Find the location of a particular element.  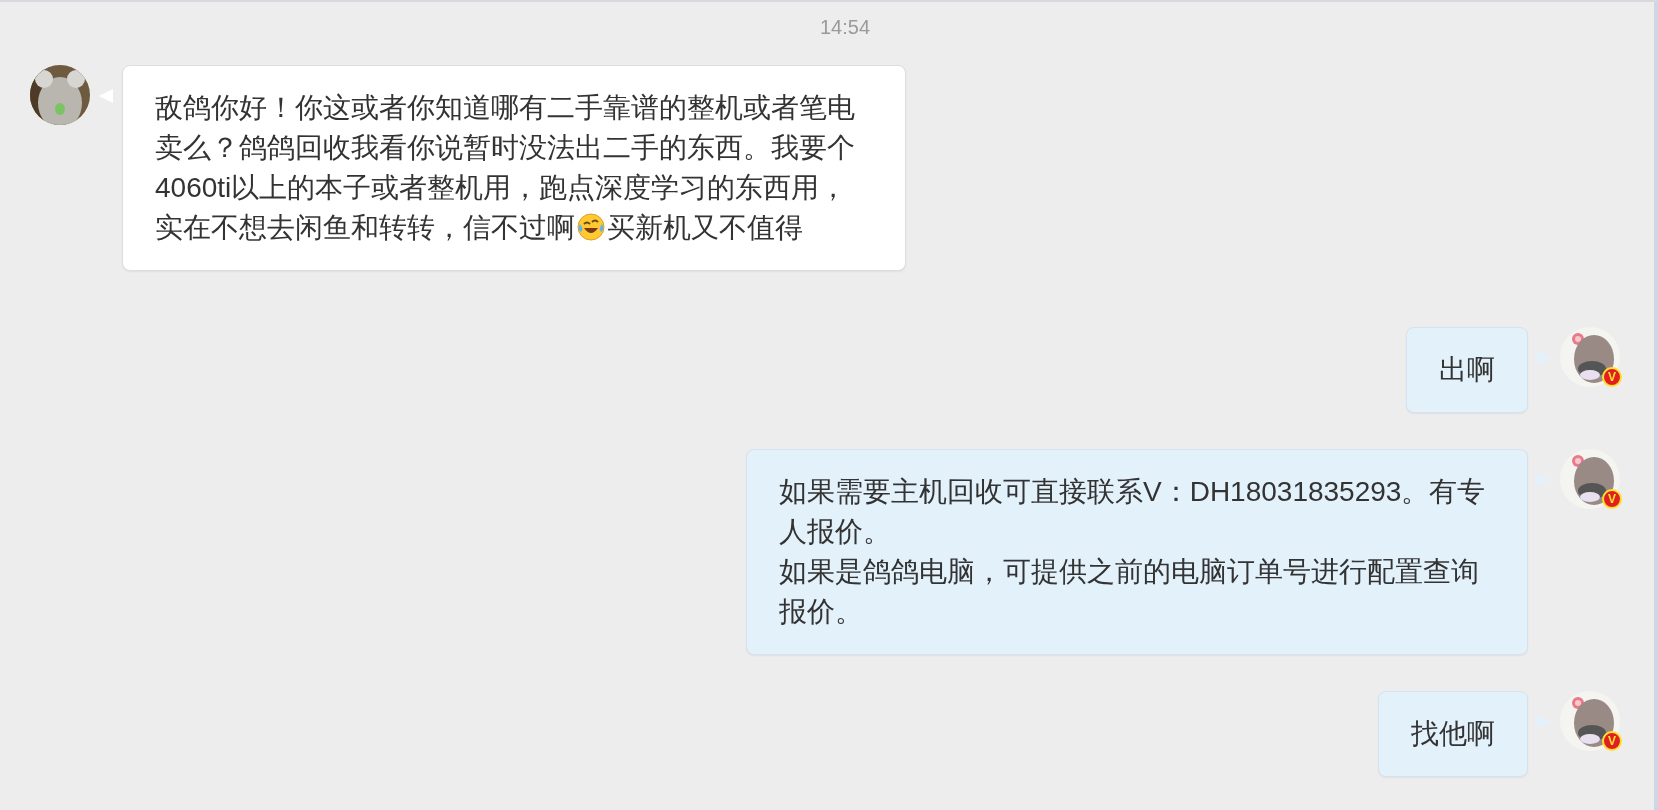

message-bubble: 敌鸽你好！你这或者你知道哪有二手靠谱的整机或者笔电卖么？鸽鸽回收我看你说暂时没法出二手的东西。我要个4060ti以上的本子或者整机用，跑点深度学习的东西用，实在不想去闲鱼和转转，信不过啊 买新机又不值得 is located at coordinates (514, 168).